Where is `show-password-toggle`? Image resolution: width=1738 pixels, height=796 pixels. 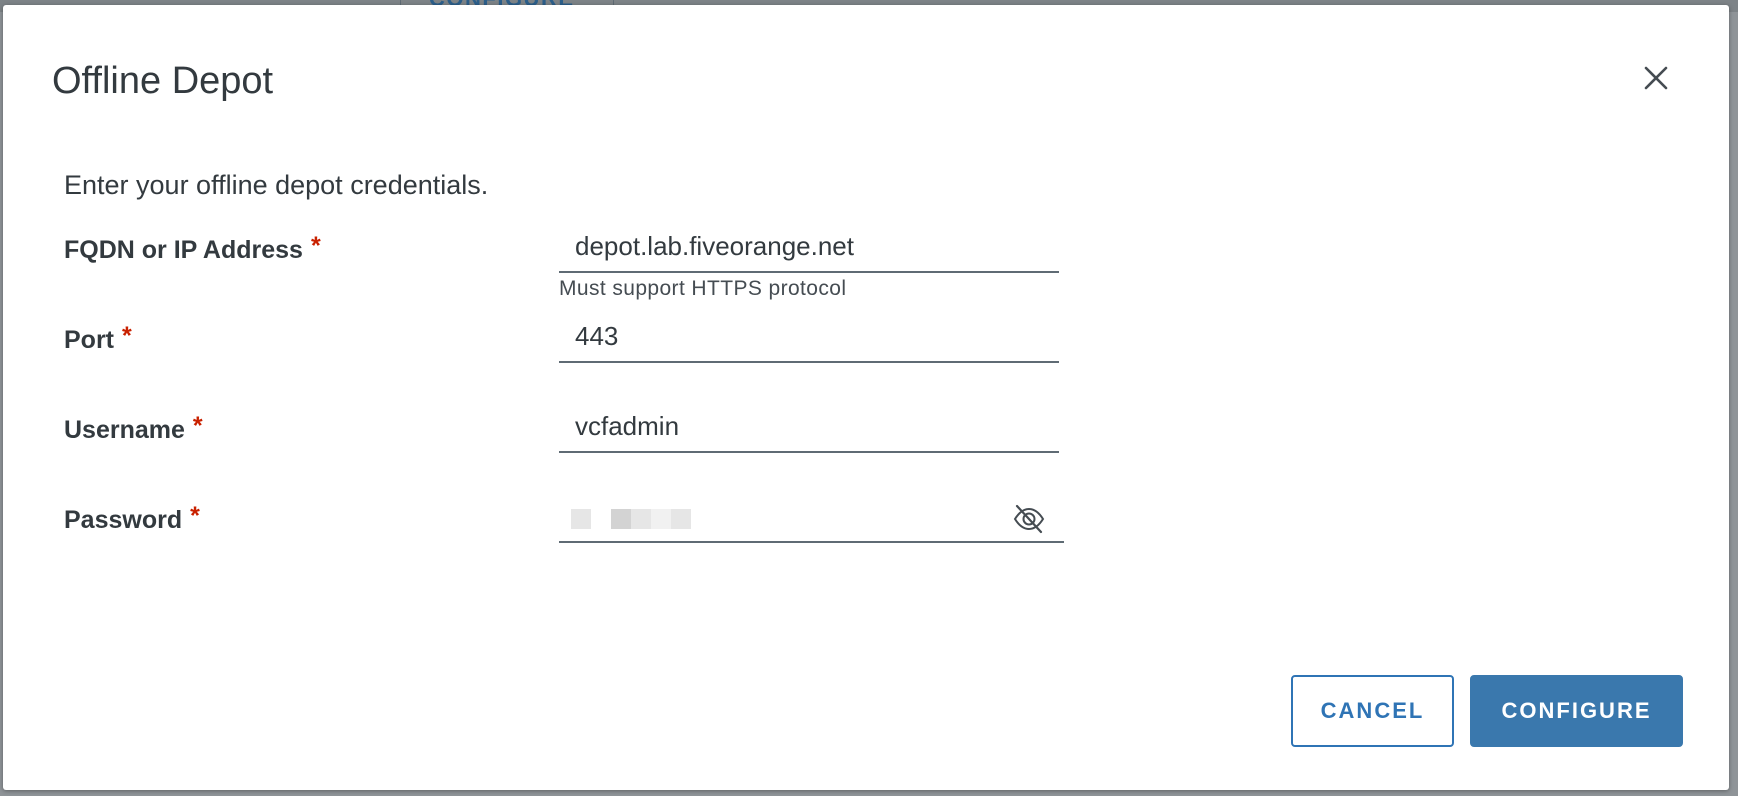 show-password-toggle is located at coordinates (1029, 519).